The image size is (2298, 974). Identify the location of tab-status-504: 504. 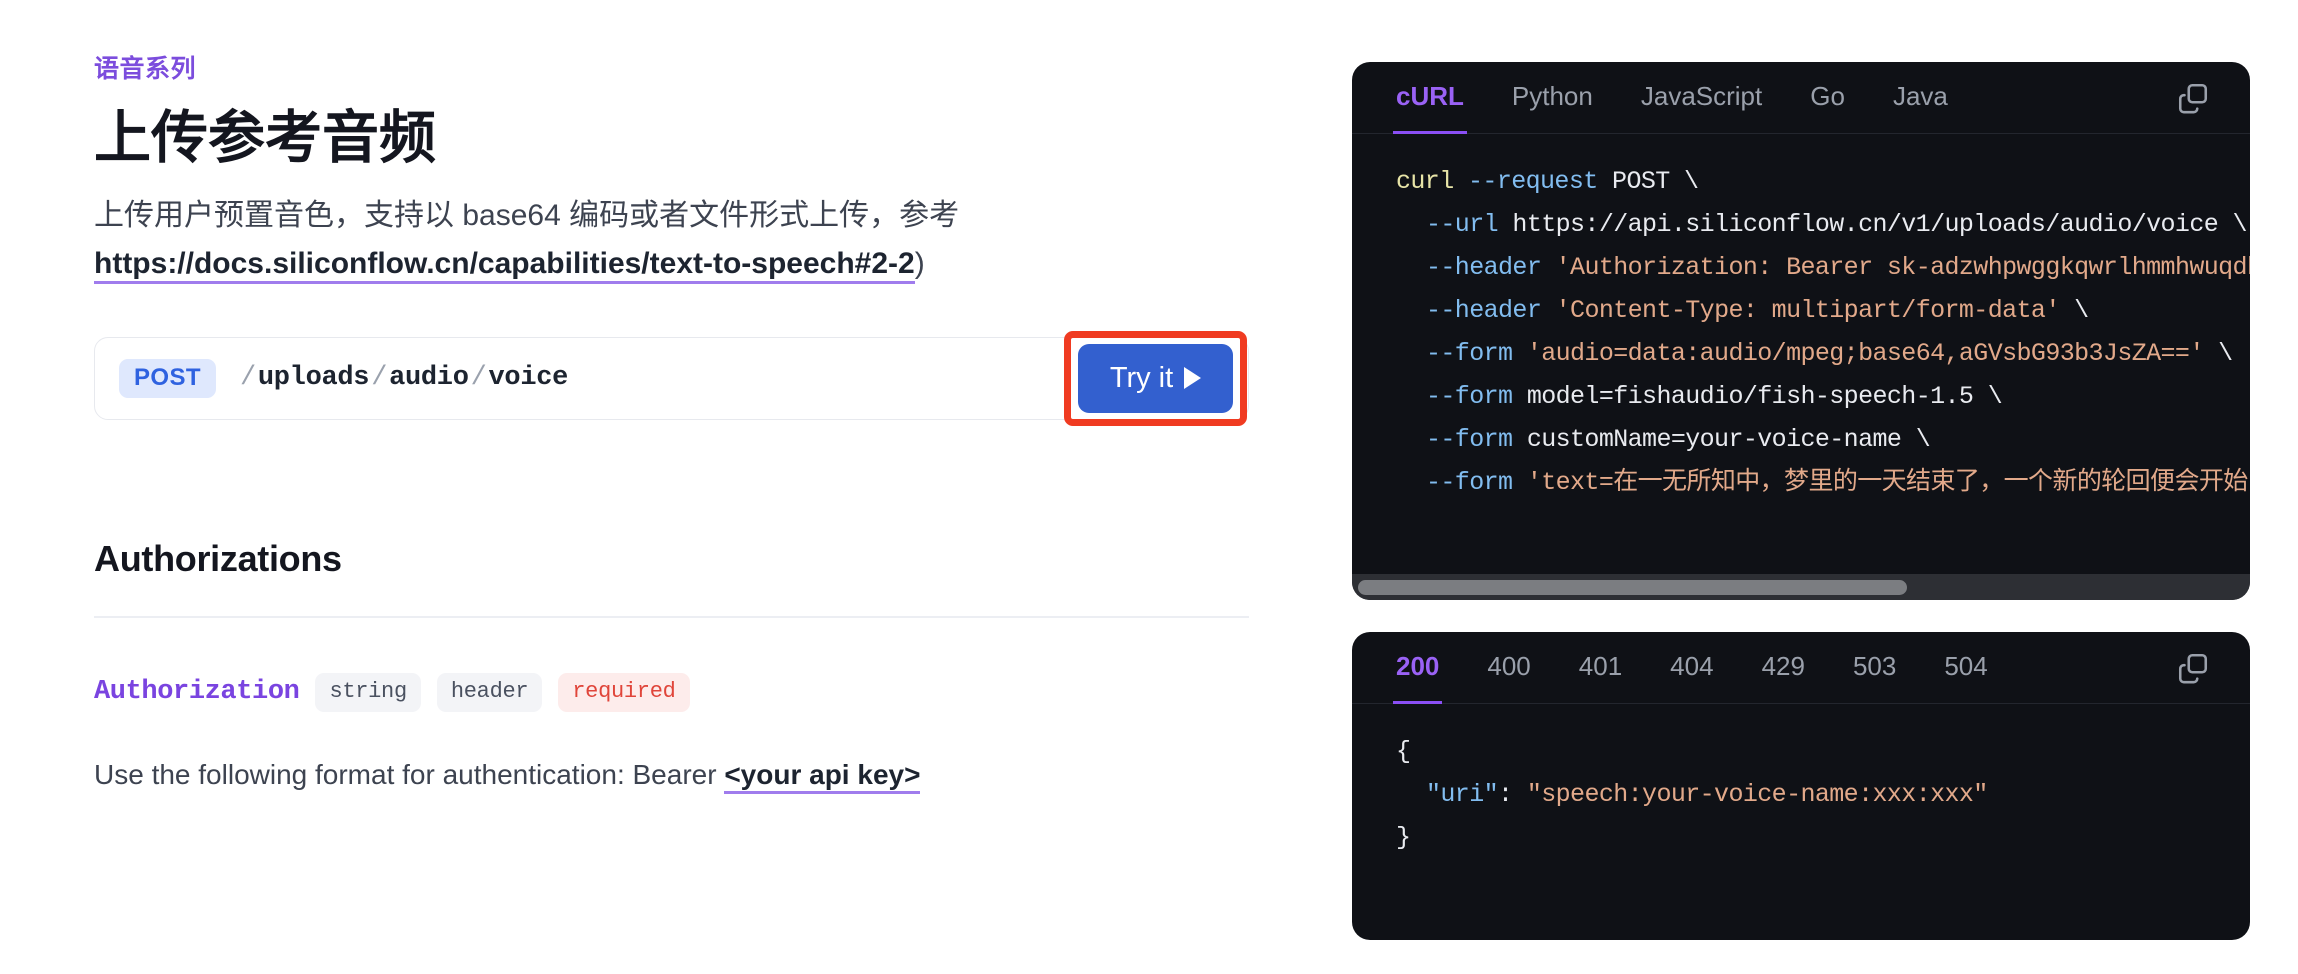
(1965, 667).